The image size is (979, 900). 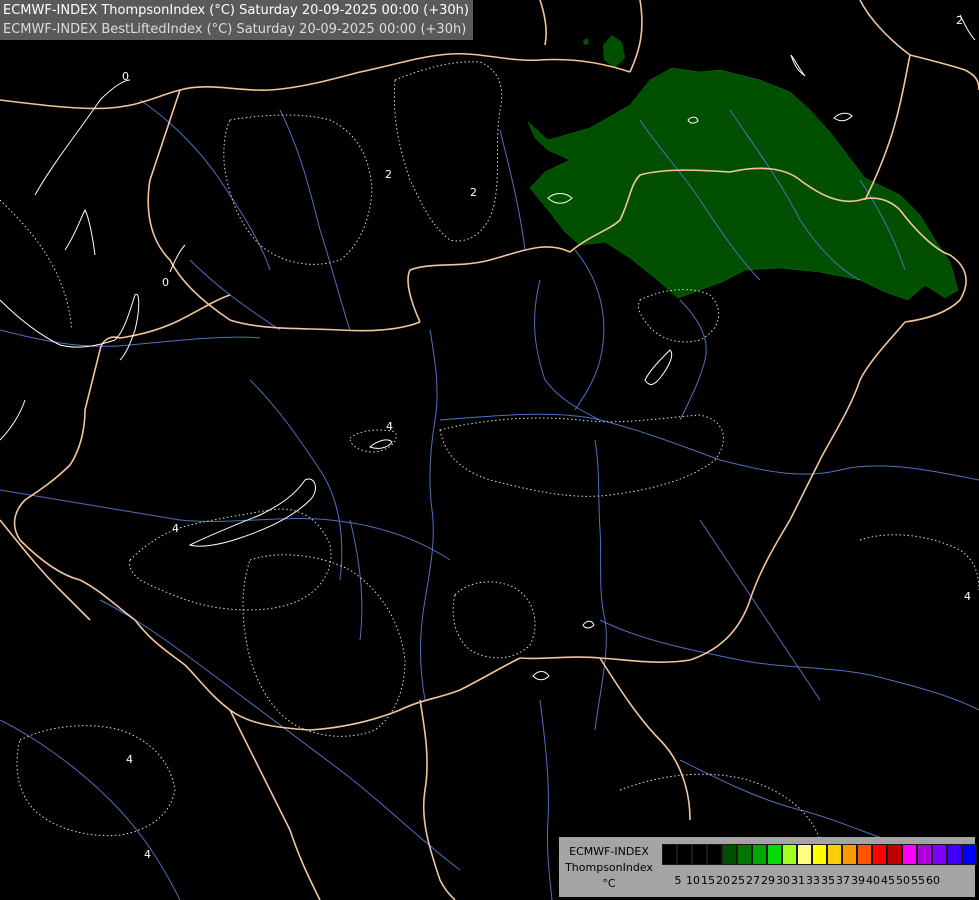 I want to click on legend-tick-label: 50, so click(x=903, y=880).